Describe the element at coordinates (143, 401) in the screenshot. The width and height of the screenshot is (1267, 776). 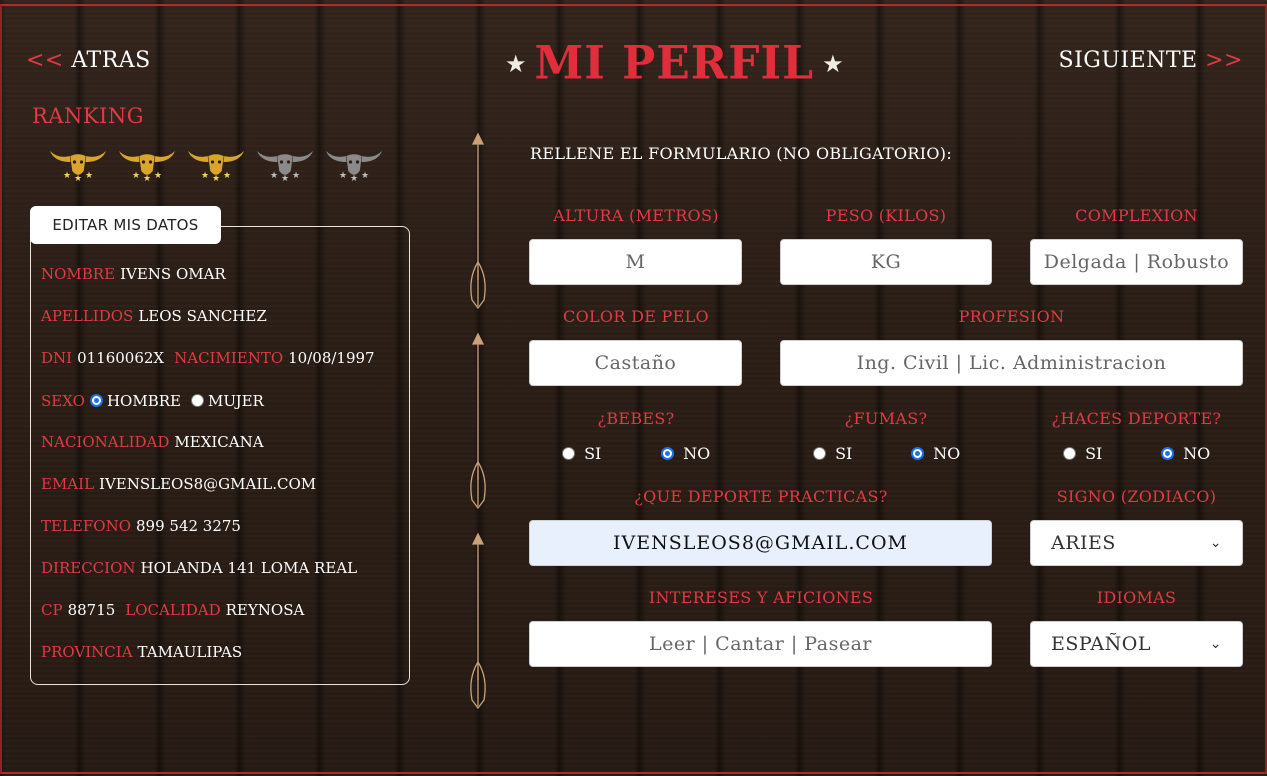
I see `sexo-hombre-label: HOMBRE` at that location.